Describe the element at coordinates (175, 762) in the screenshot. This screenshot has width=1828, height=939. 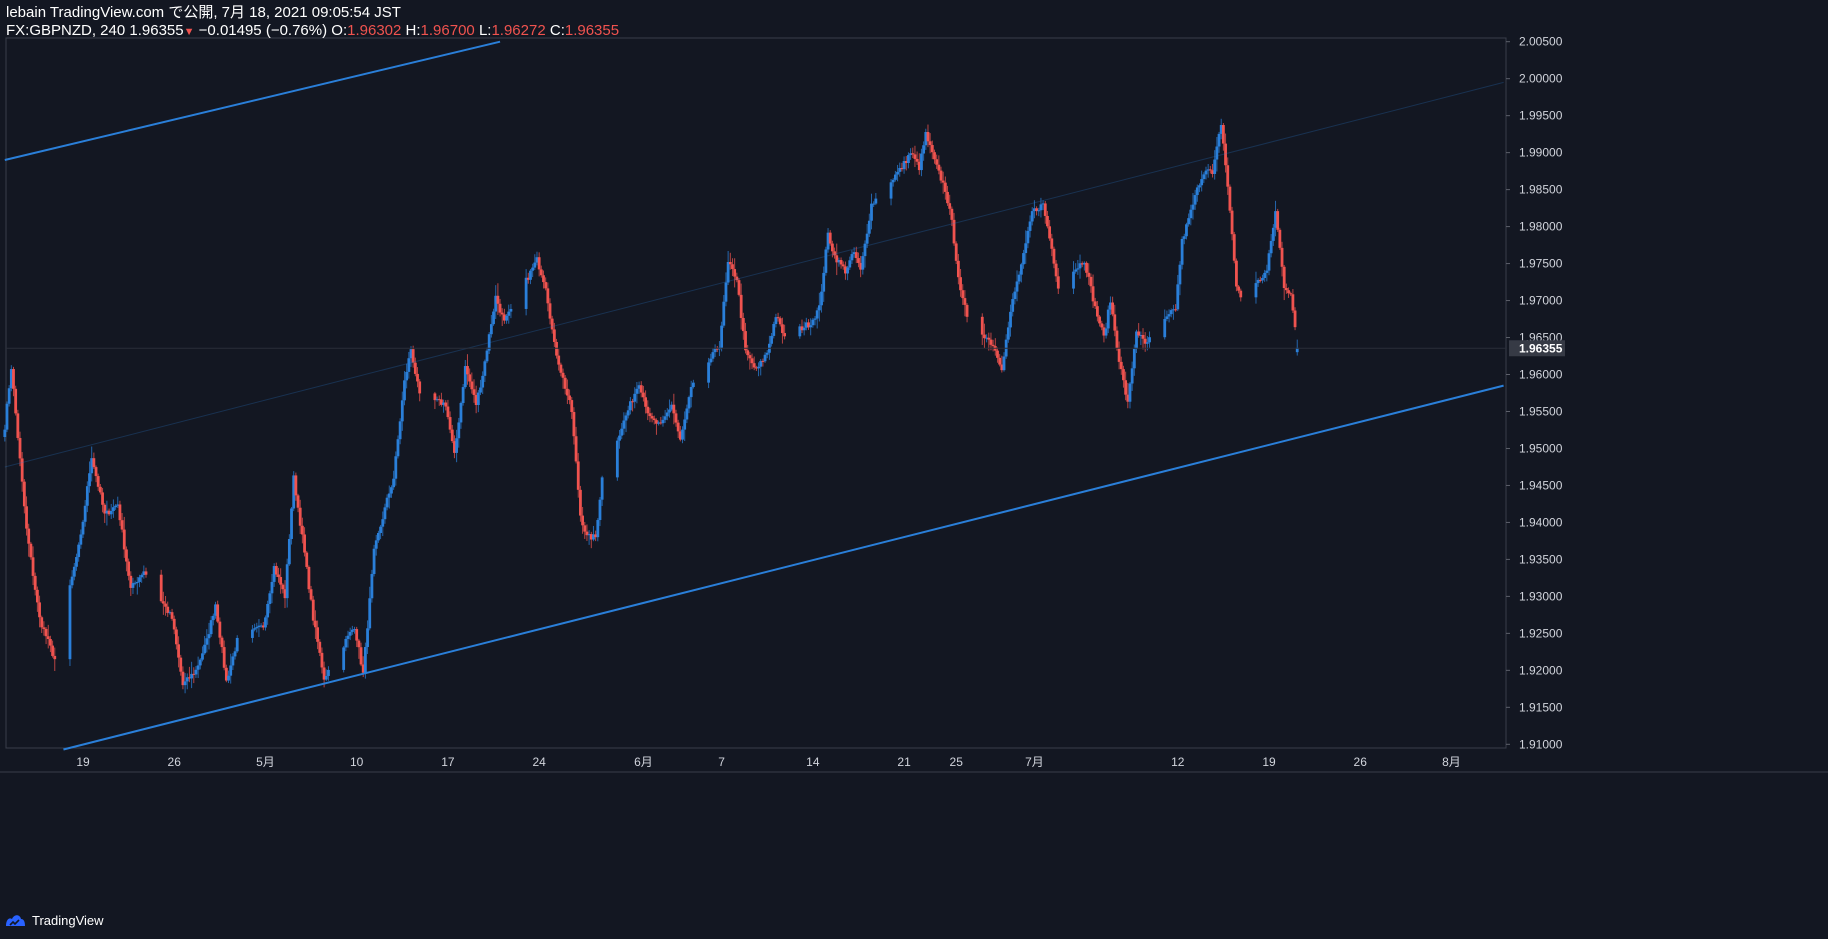
I see `x-axis-tick-label: 26` at that location.